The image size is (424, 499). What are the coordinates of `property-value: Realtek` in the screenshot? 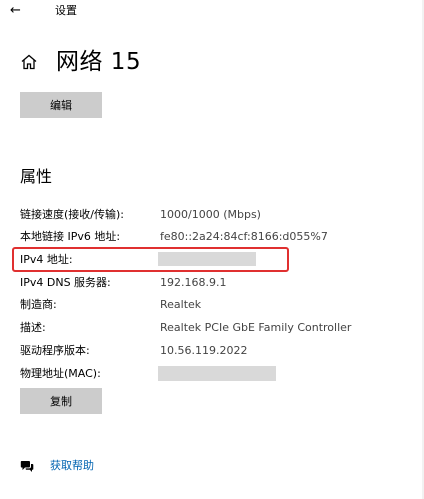 It's located at (181, 304).